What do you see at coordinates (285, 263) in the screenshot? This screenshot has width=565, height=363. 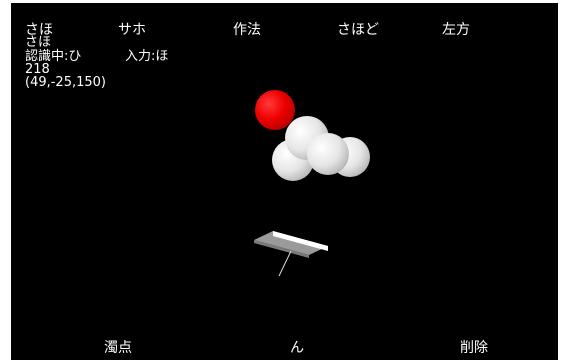 I see `palm-normal-line` at bounding box center [285, 263].